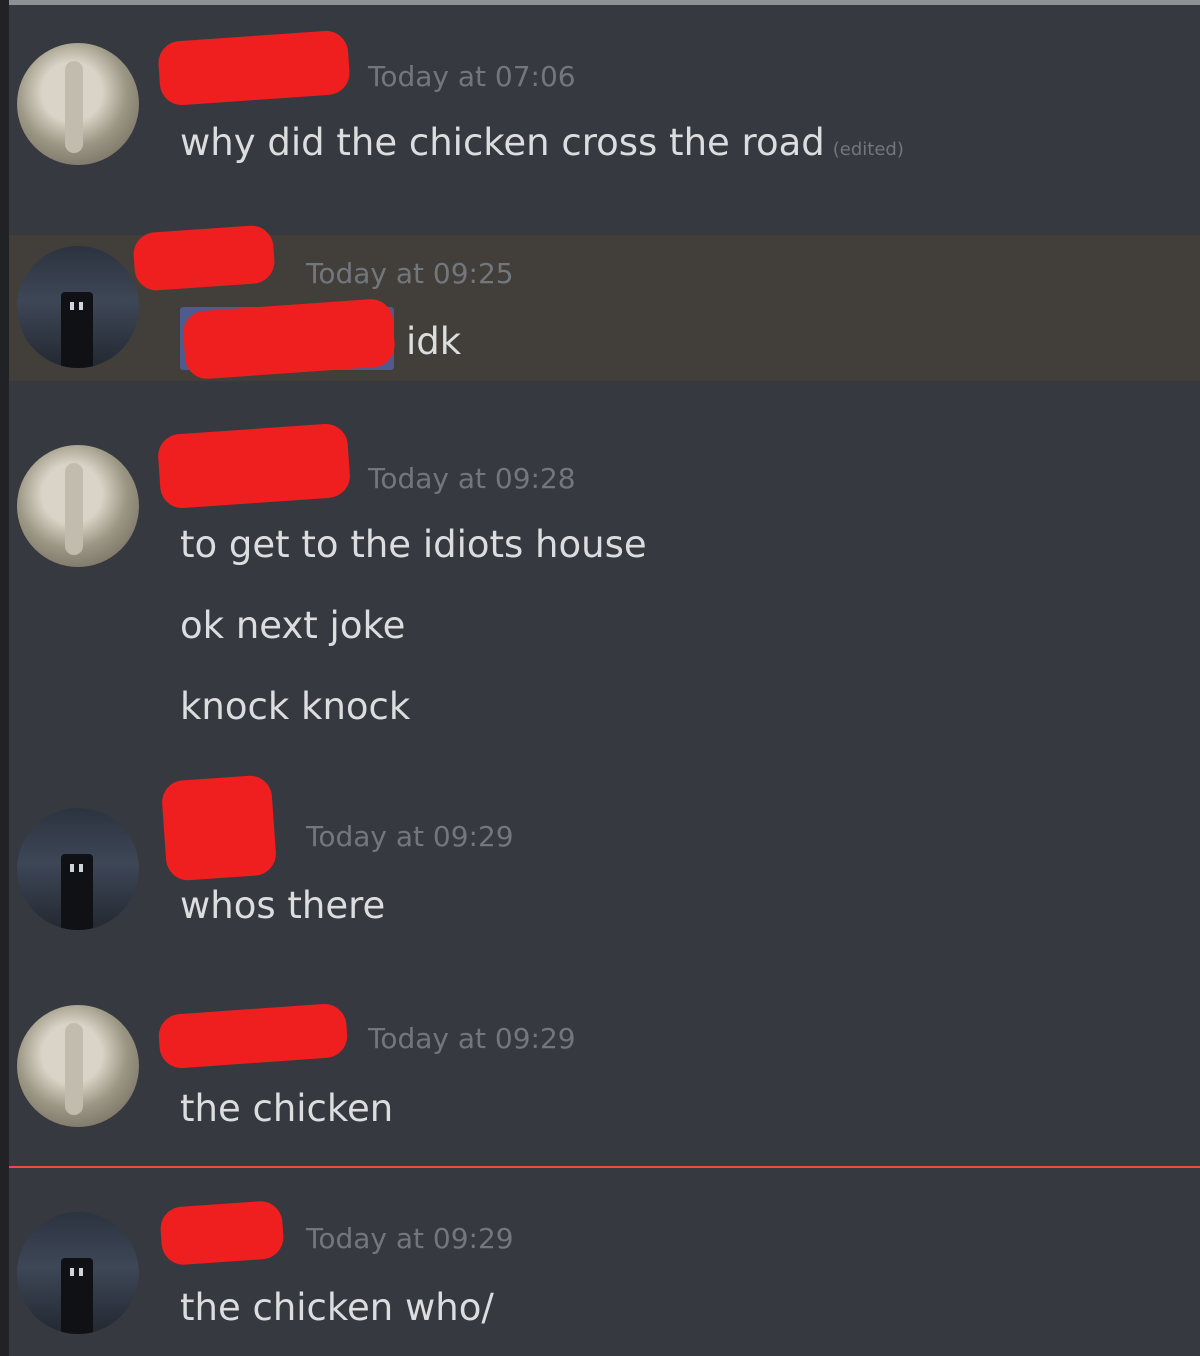  What do you see at coordinates (502, 142) in the screenshot?
I see `message-content: why did the chicken cross the road` at bounding box center [502, 142].